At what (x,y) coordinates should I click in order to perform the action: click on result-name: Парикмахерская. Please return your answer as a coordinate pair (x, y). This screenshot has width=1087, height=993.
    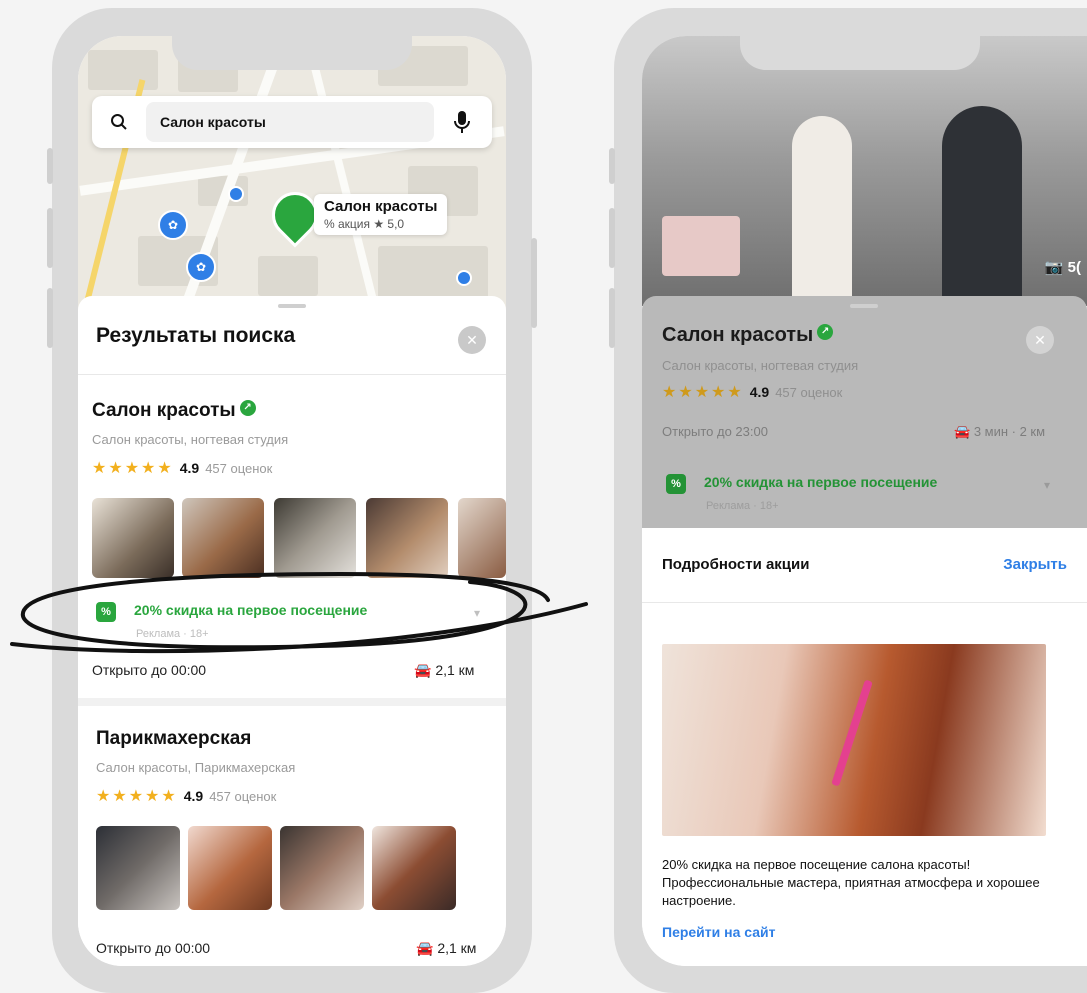
    Looking at the image, I should click on (174, 738).